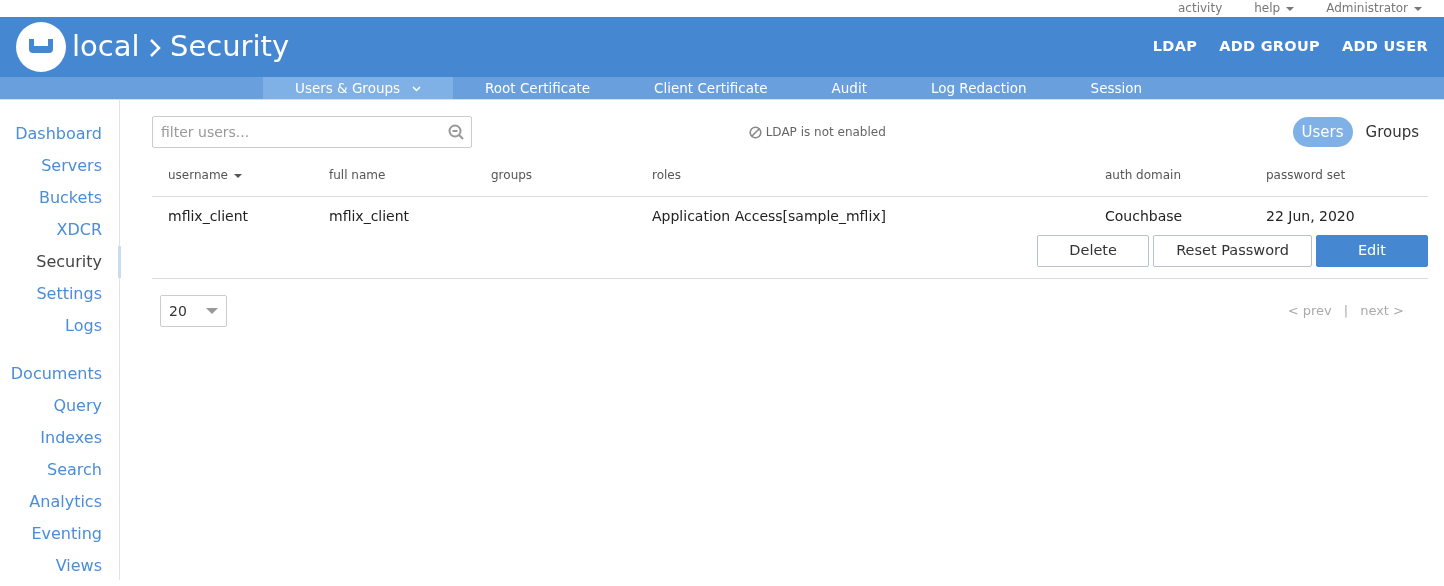 The image size is (1444, 586). What do you see at coordinates (60, 230) in the screenshot?
I see `sidebar-item: XDCR` at bounding box center [60, 230].